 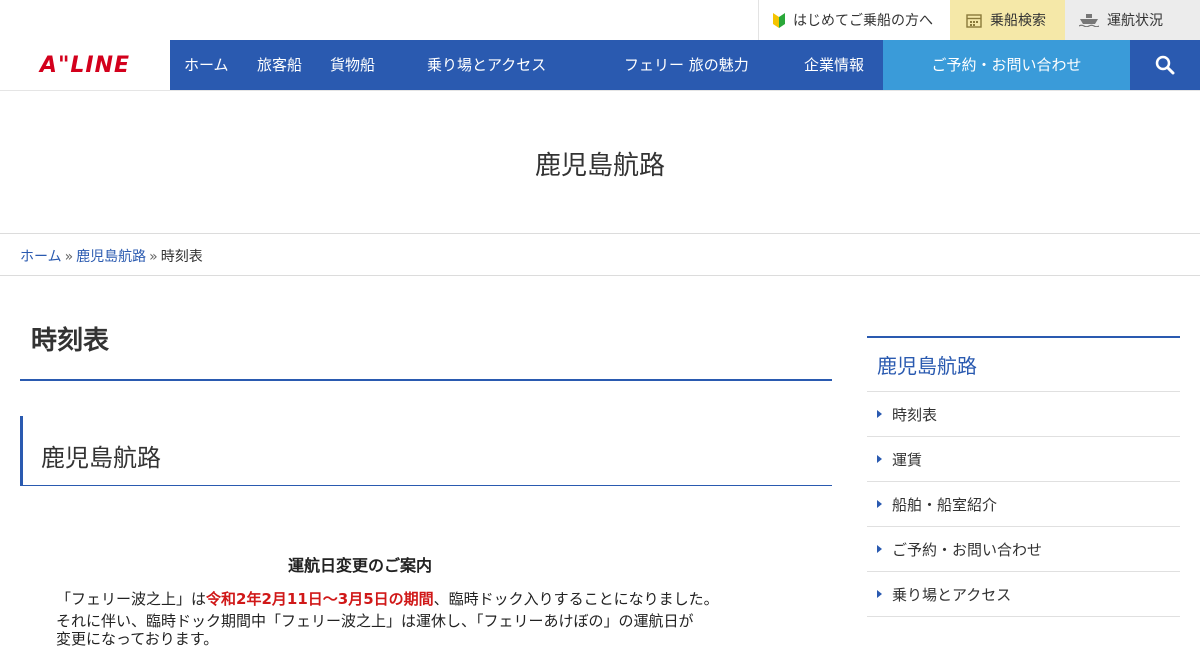 I want to click on beginner-guide-label: はじめてご乗船の方へ, so click(x=863, y=21).